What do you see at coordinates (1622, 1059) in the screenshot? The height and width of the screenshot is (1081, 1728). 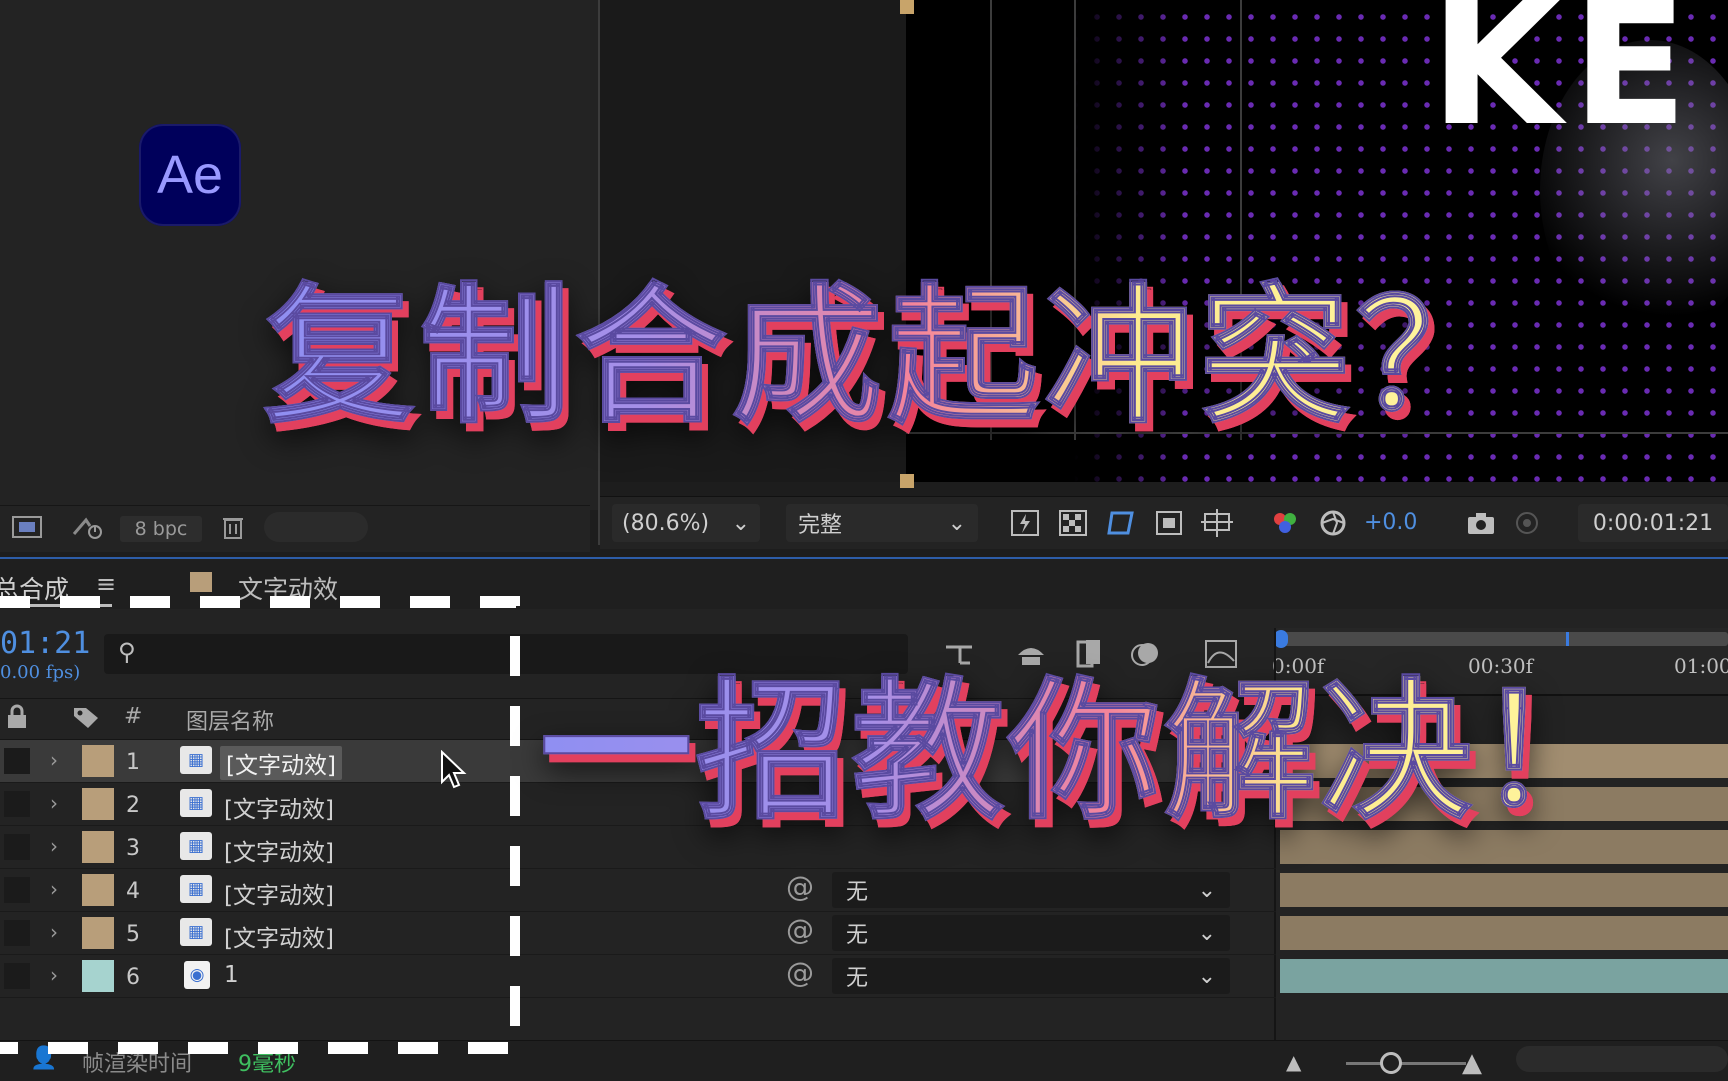 I see `time-navigator` at bounding box center [1622, 1059].